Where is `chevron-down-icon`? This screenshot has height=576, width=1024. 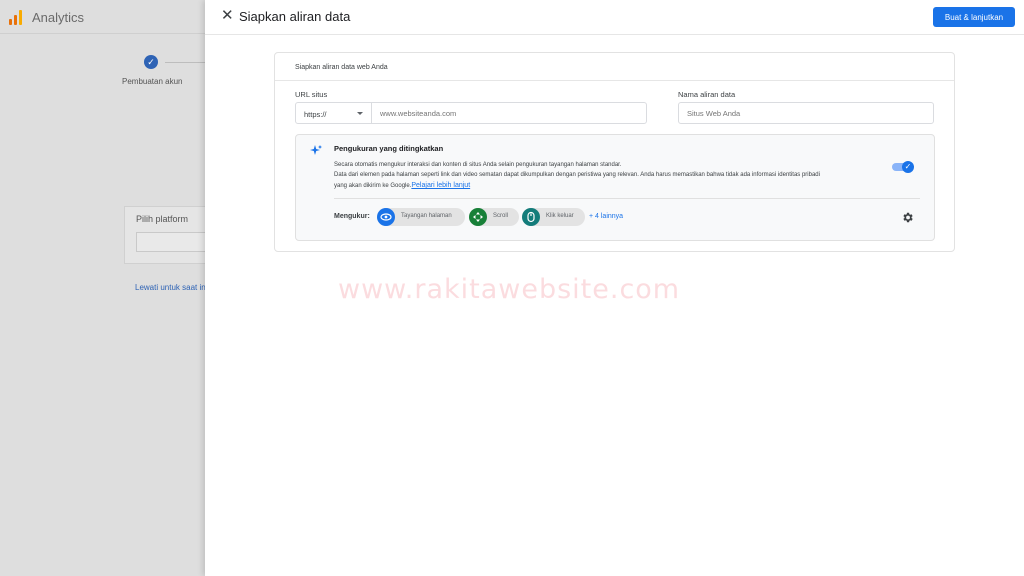 chevron-down-icon is located at coordinates (360, 113).